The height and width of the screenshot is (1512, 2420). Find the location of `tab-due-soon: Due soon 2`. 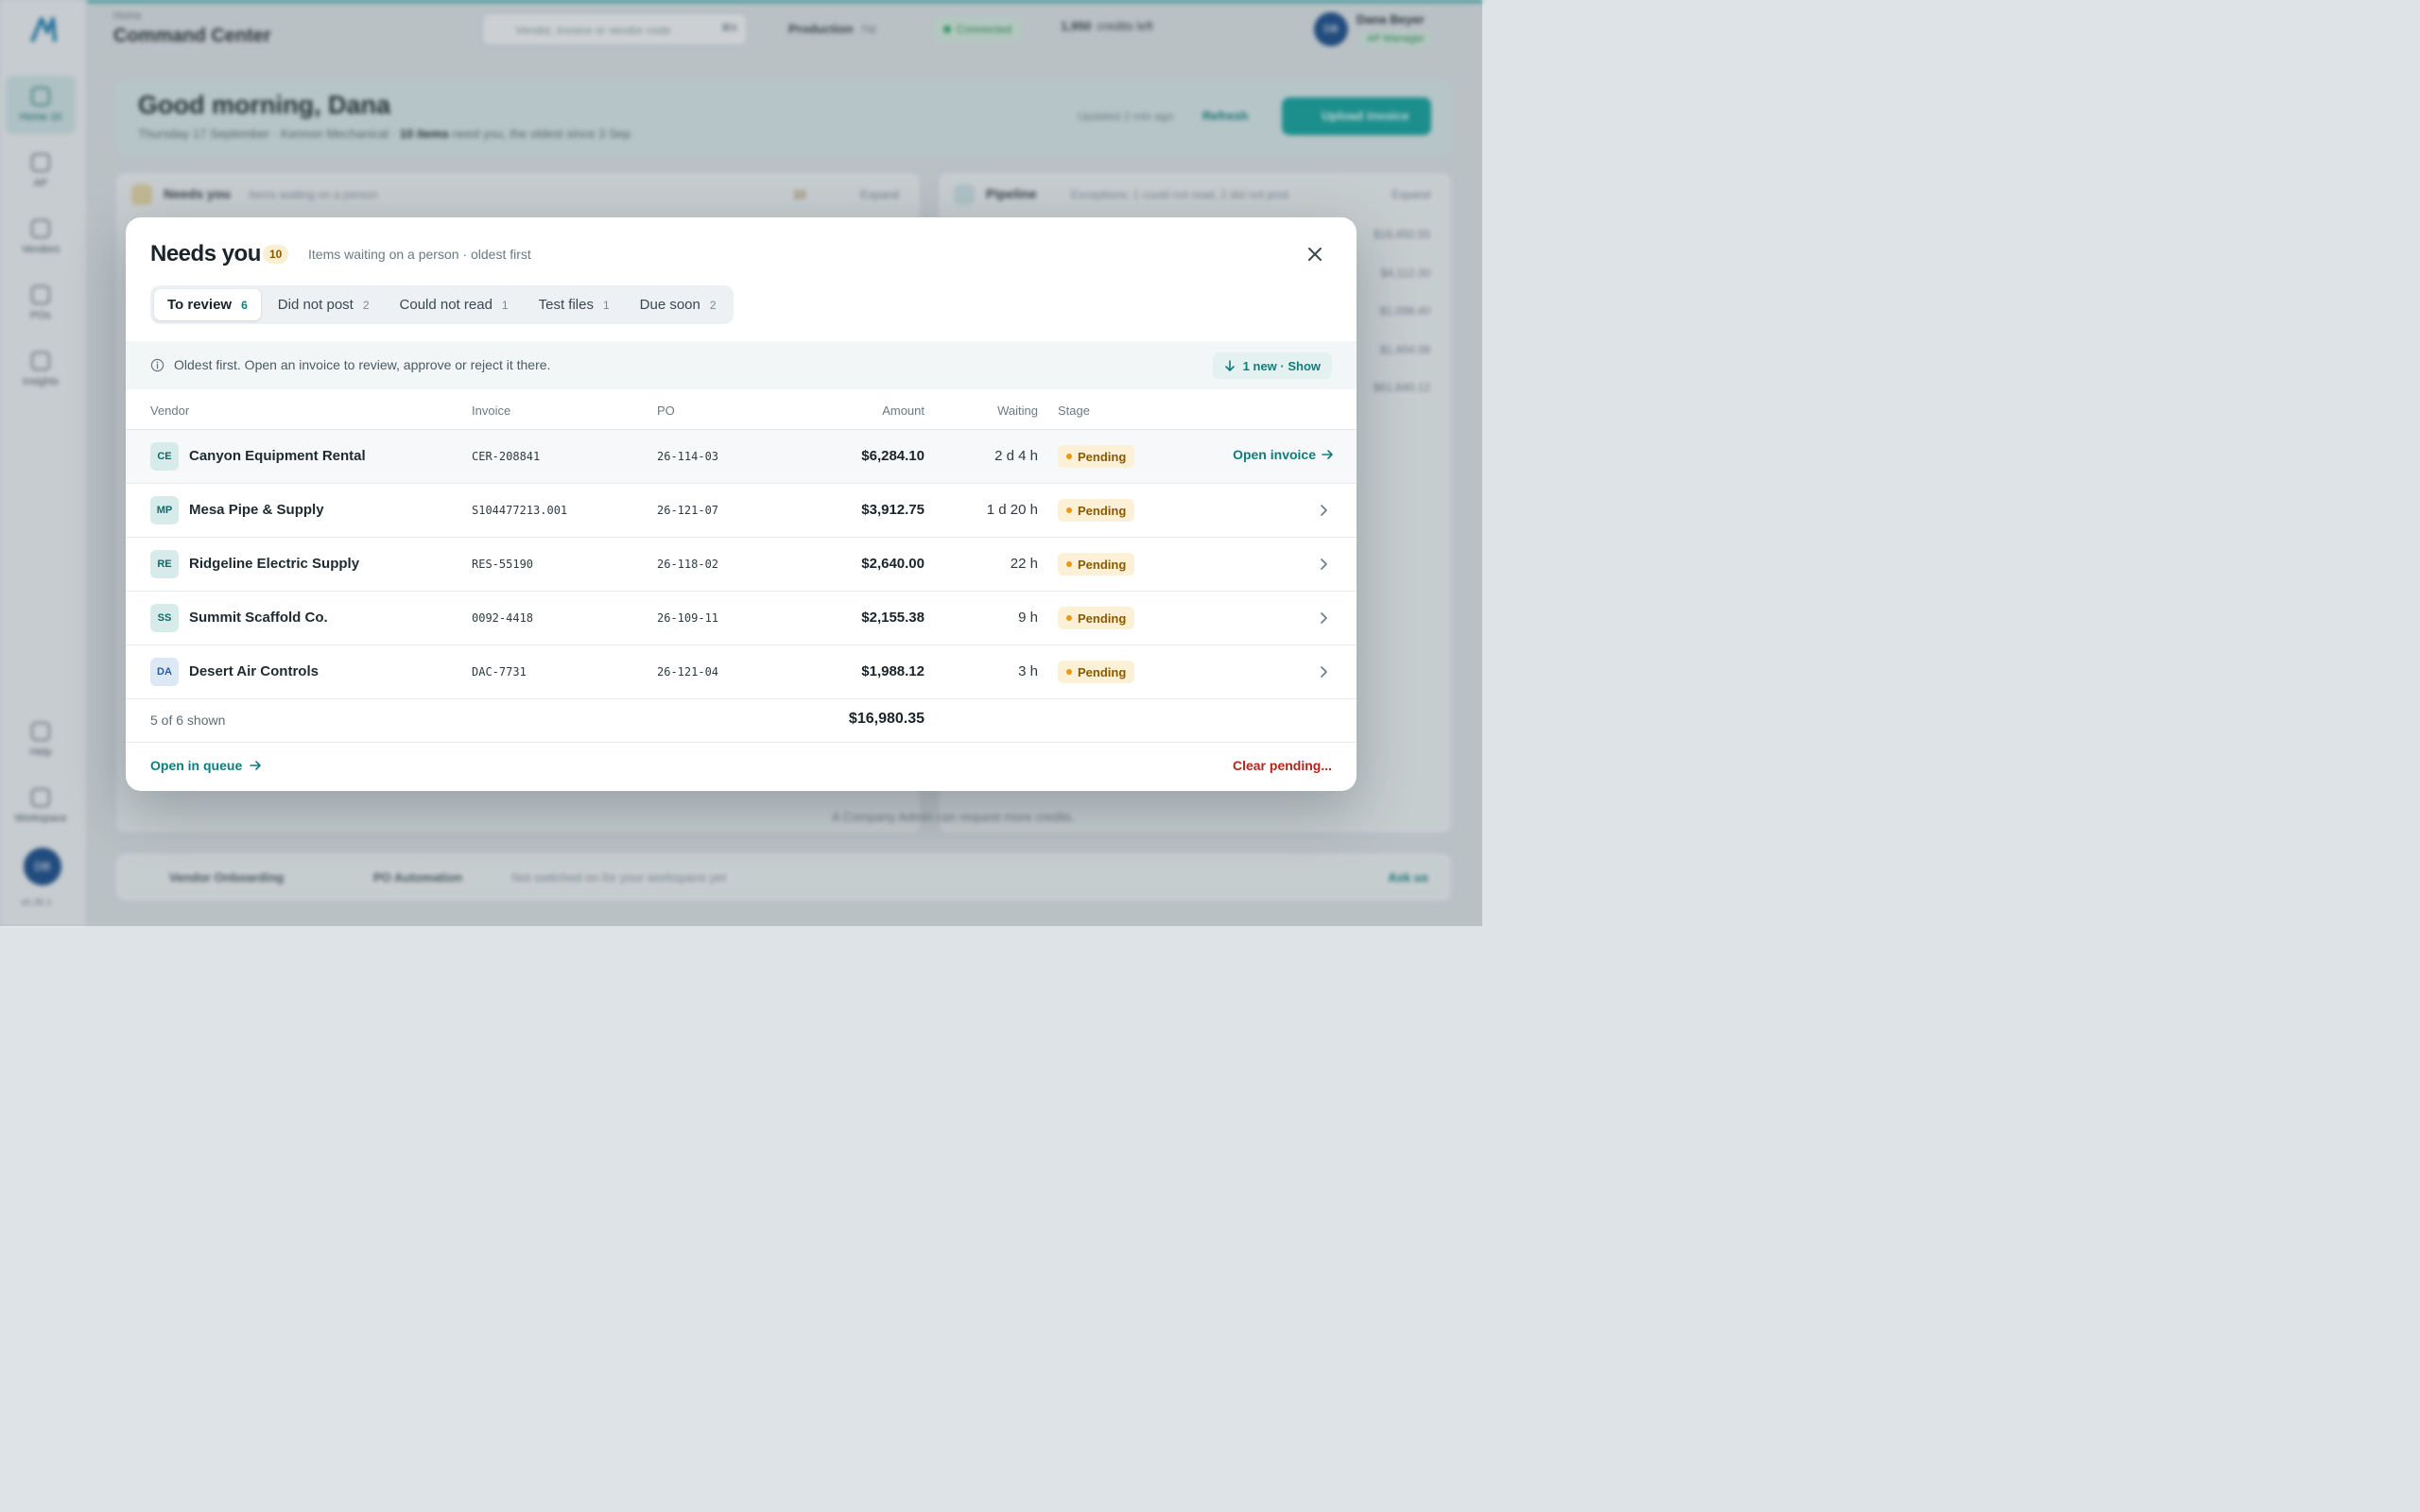

tab-due-soon: Due soon 2 is located at coordinates (678, 304).